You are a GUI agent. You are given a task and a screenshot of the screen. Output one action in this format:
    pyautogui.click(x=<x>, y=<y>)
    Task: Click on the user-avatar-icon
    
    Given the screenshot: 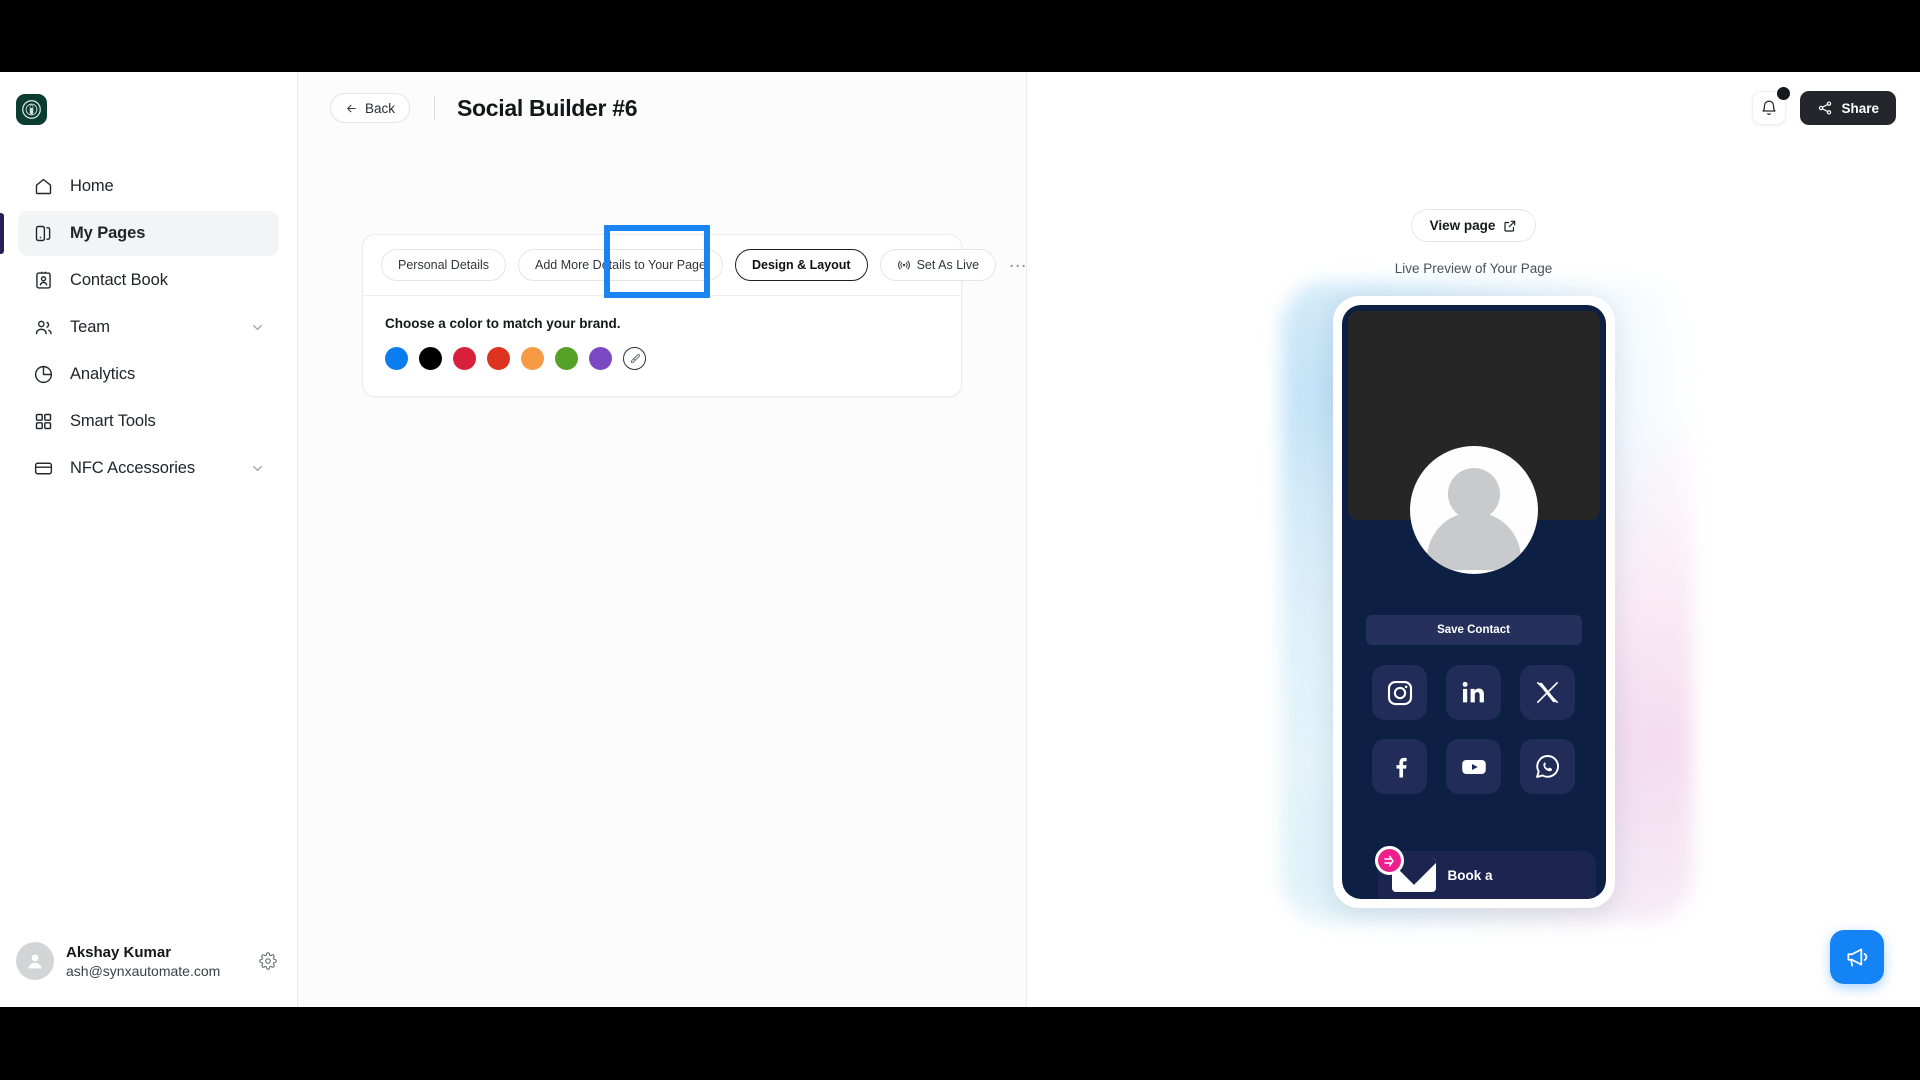 What is the action you would take?
    pyautogui.click(x=35, y=961)
    